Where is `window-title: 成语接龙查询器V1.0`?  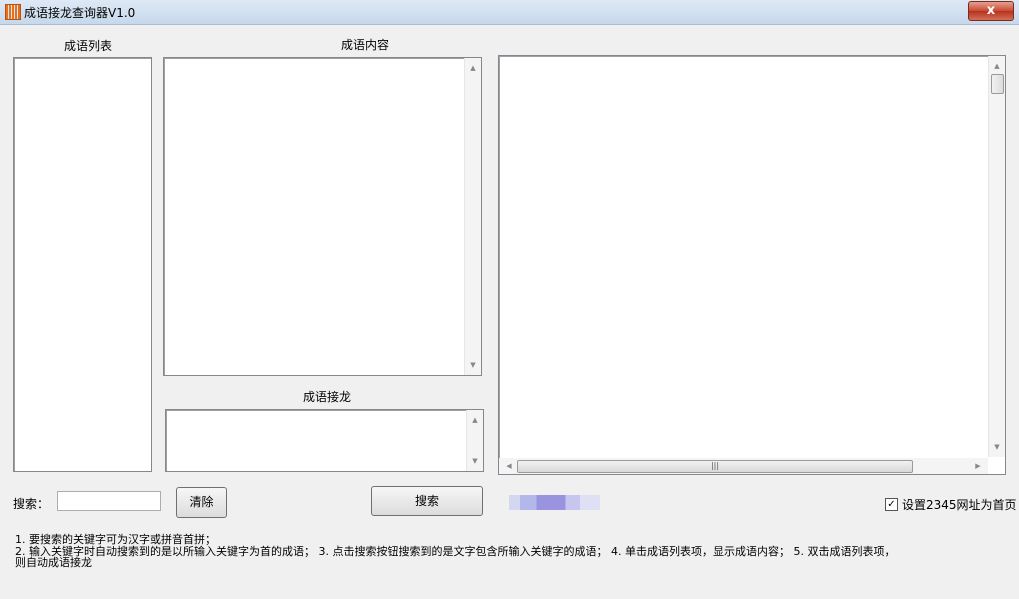 window-title: 成语接龙查询器V1.0 is located at coordinates (80, 13).